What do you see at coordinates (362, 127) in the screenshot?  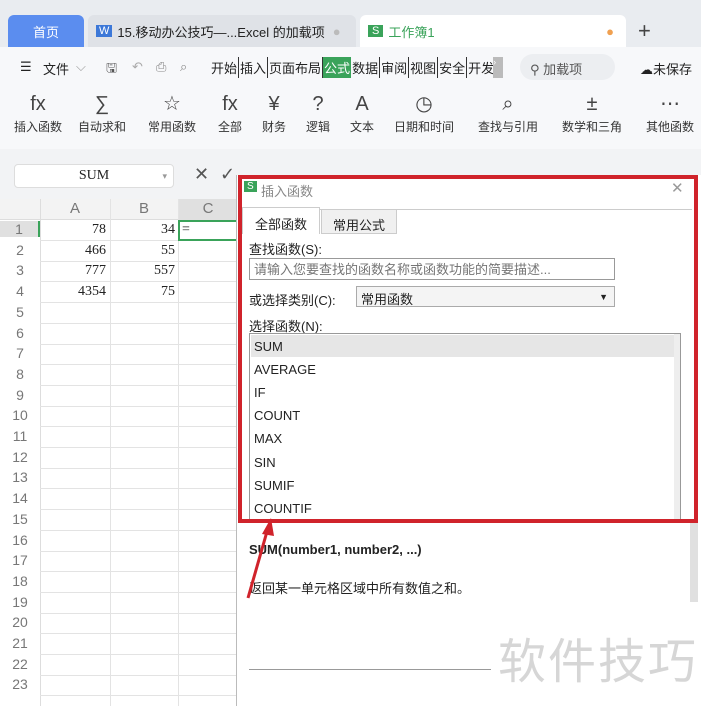 I see `ribbon-label: 文本` at bounding box center [362, 127].